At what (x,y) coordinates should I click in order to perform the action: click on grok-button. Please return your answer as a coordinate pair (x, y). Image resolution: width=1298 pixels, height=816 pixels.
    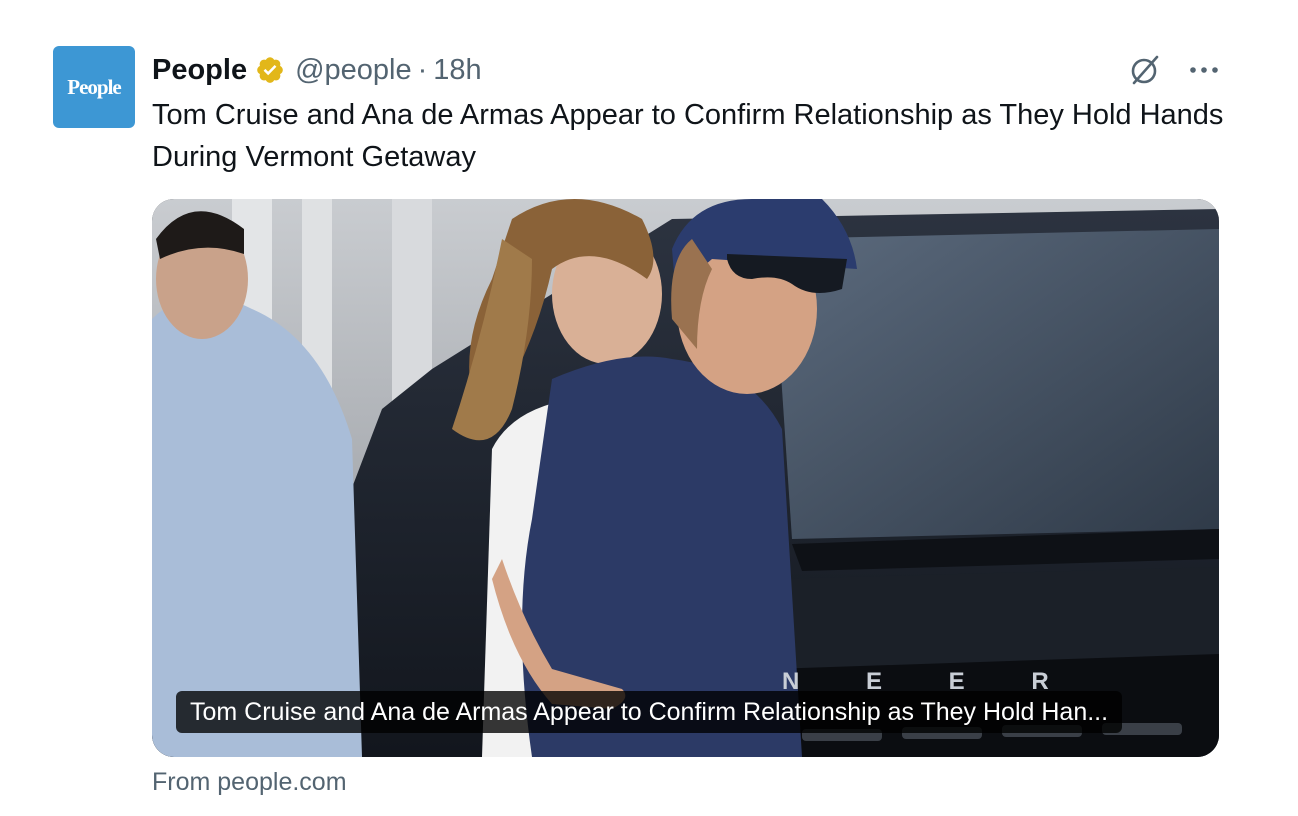
    Looking at the image, I should click on (1145, 70).